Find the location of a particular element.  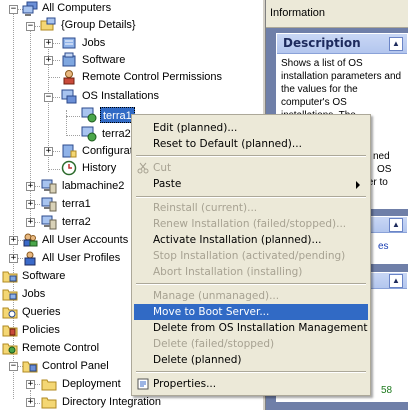

description-panel-header: Description ▲ is located at coordinates (342, 44).